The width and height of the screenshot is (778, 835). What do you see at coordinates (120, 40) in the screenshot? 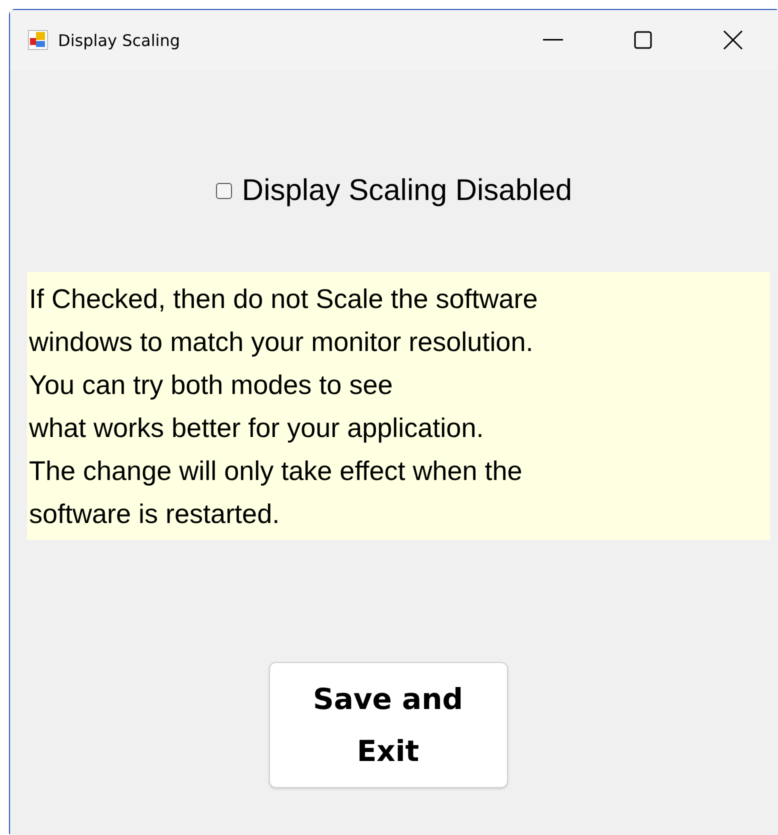
I see `window-title: Display Scaling` at bounding box center [120, 40].